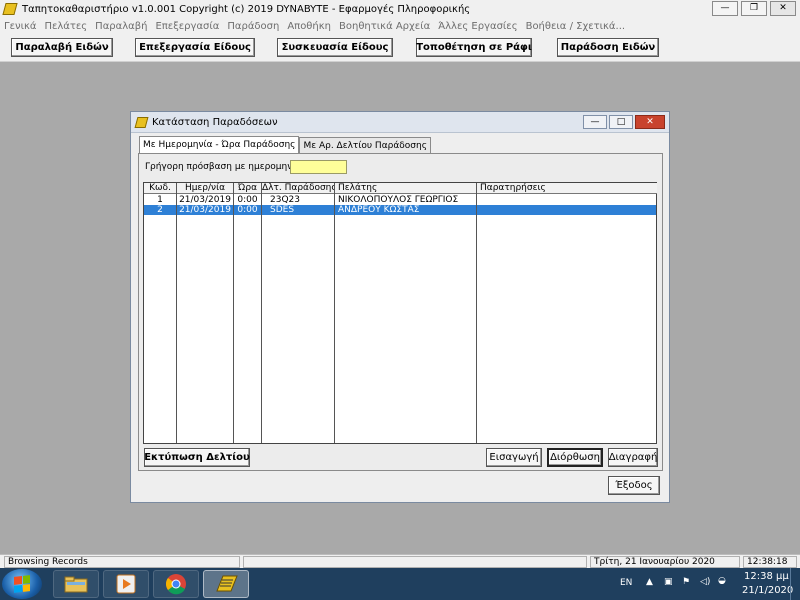  What do you see at coordinates (20, 26) in the screenshot?
I see `menu-general: Γενικά` at bounding box center [20, 26].